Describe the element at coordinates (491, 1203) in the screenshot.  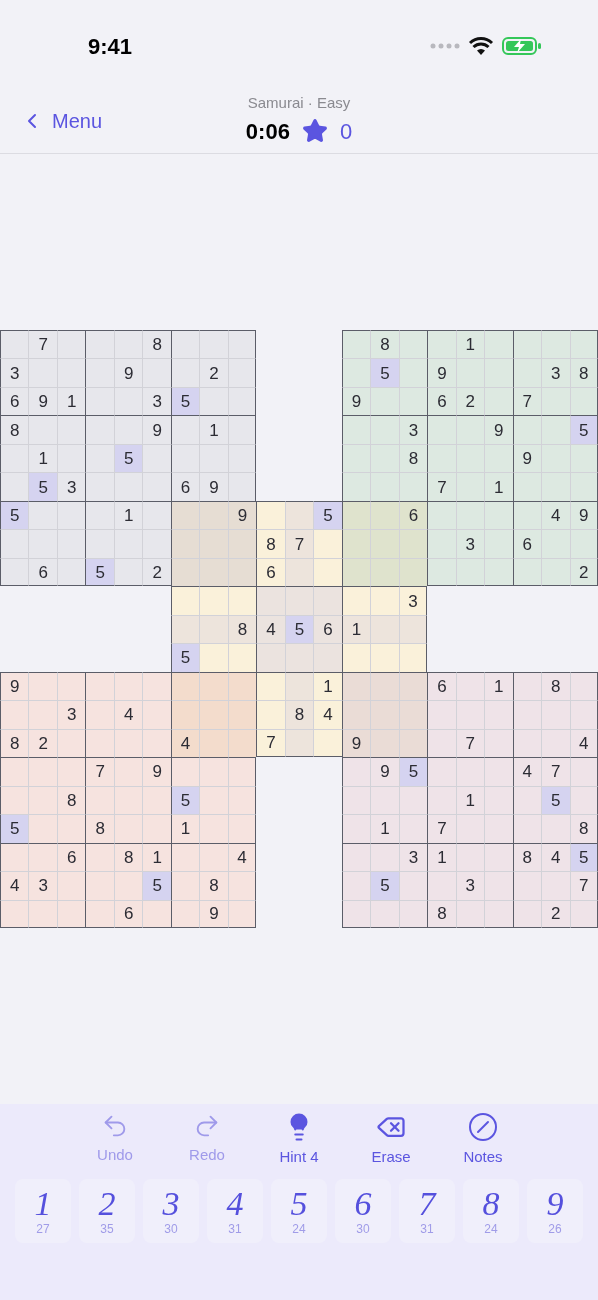
I see `key-digit: 8` at that location.